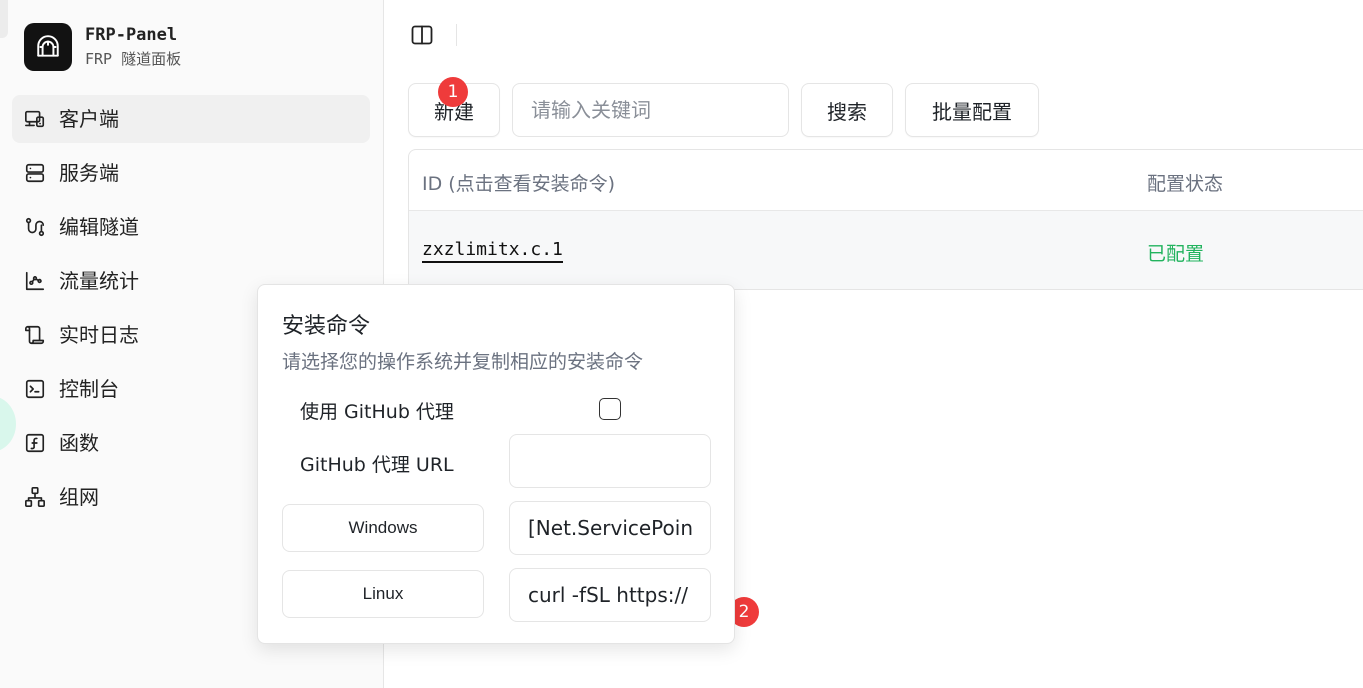 This screenshot has width=1363, height=688. What do you see at coordinates (1185, 184) in the screenshot?
I see `column-header-status: 配置状态` at bounding box center [1185, 184].